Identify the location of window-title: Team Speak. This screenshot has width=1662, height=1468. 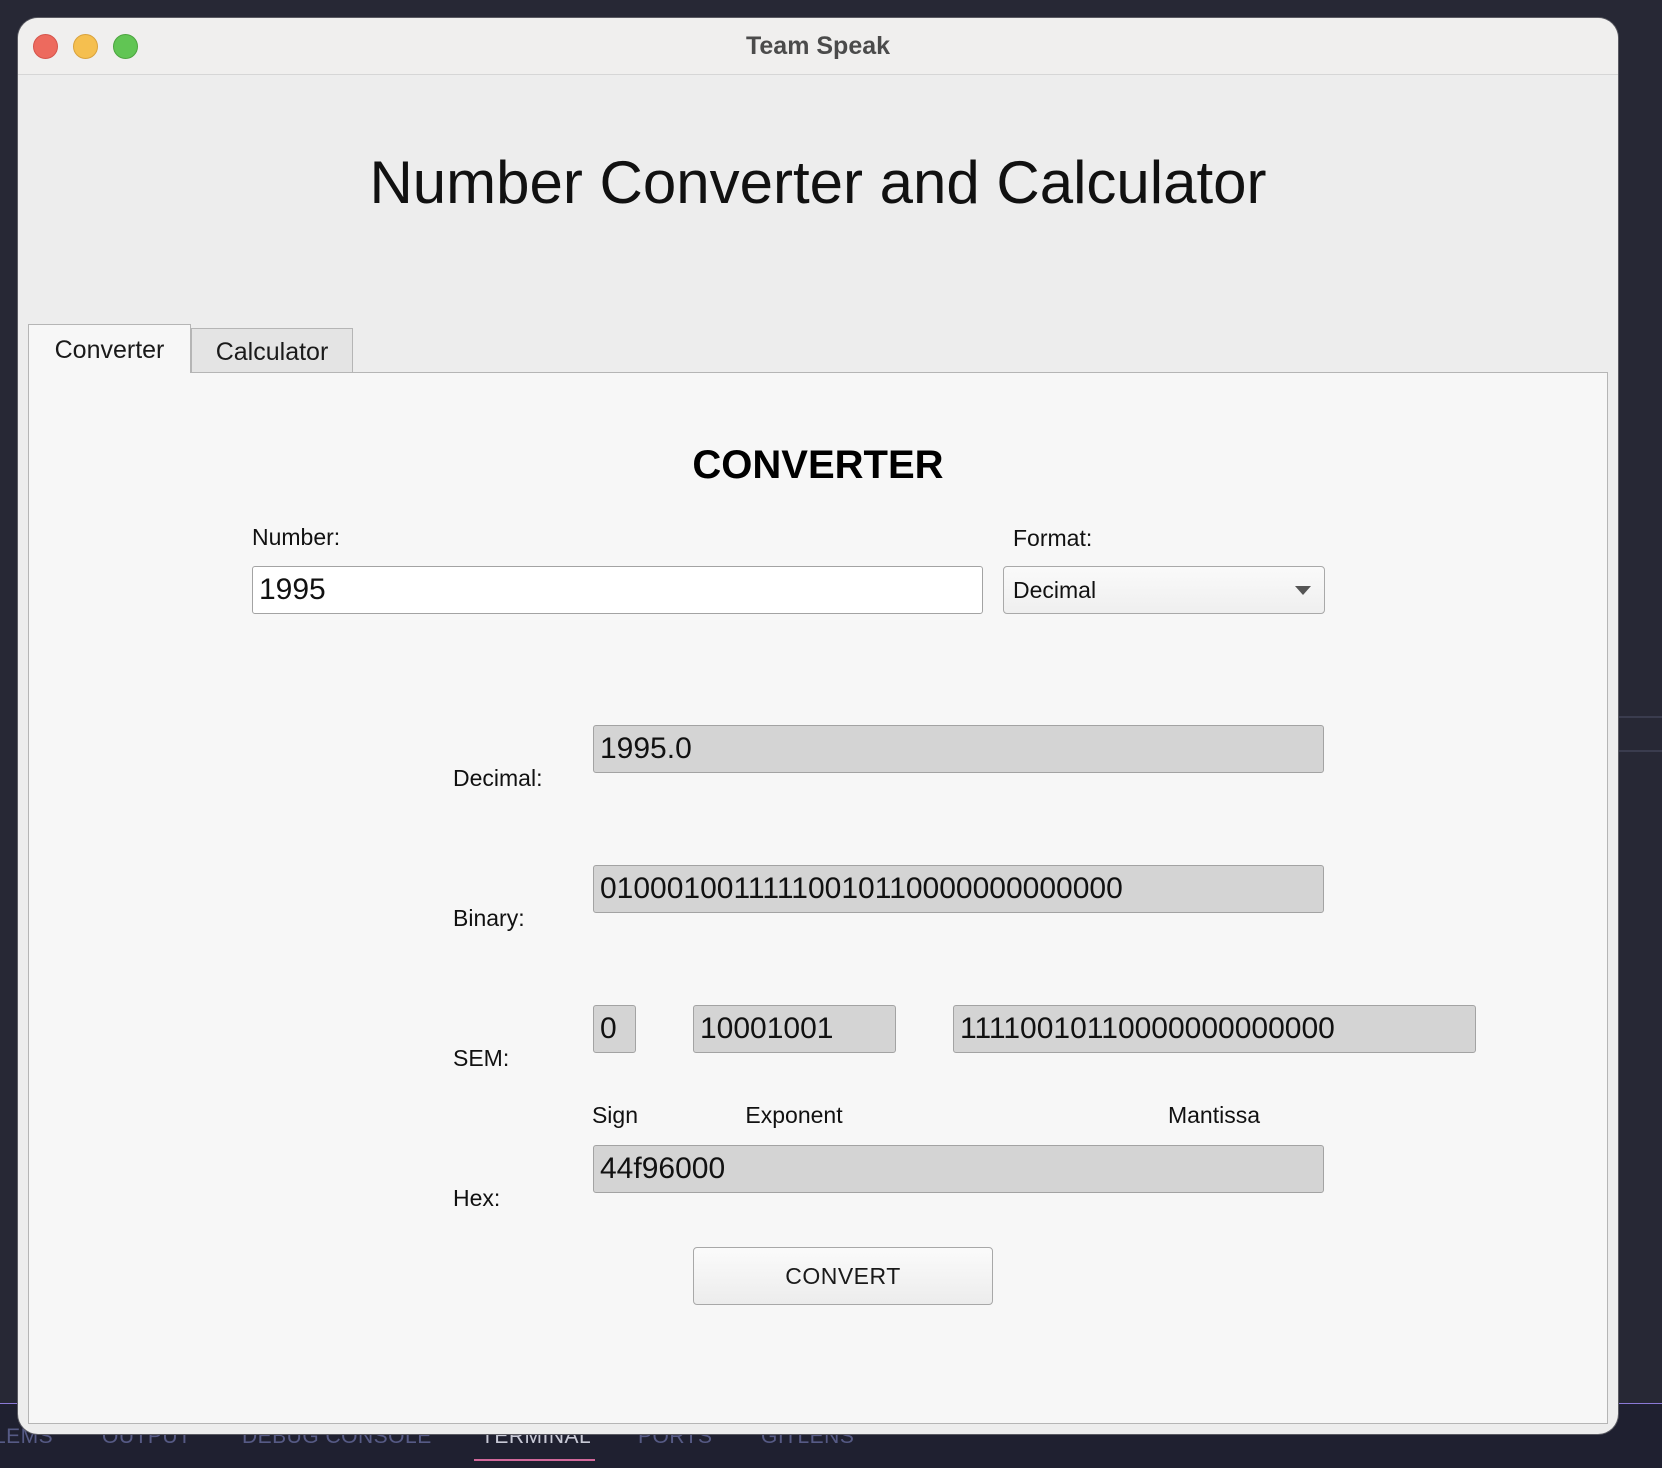
(818, 46).